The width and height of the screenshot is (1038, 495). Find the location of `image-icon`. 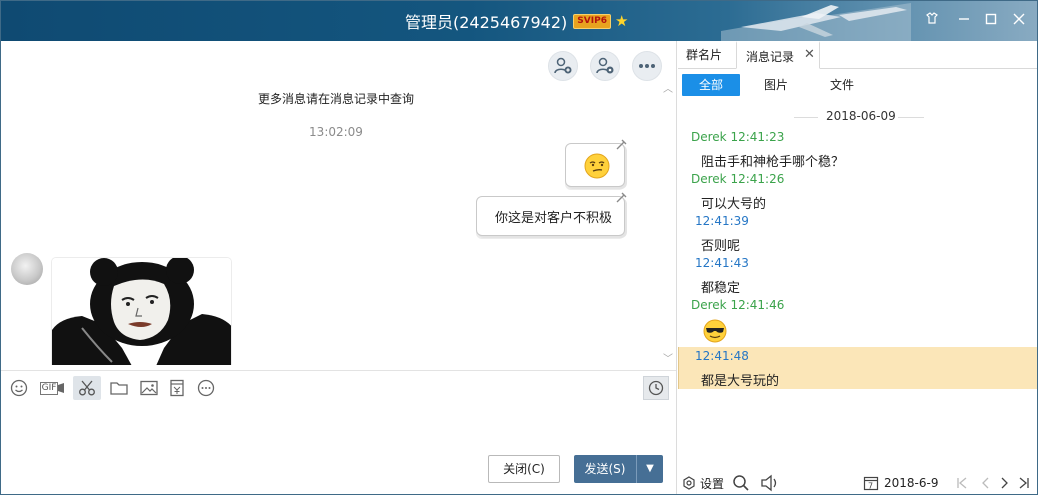

image-icon is located at coordinates (149, 388).